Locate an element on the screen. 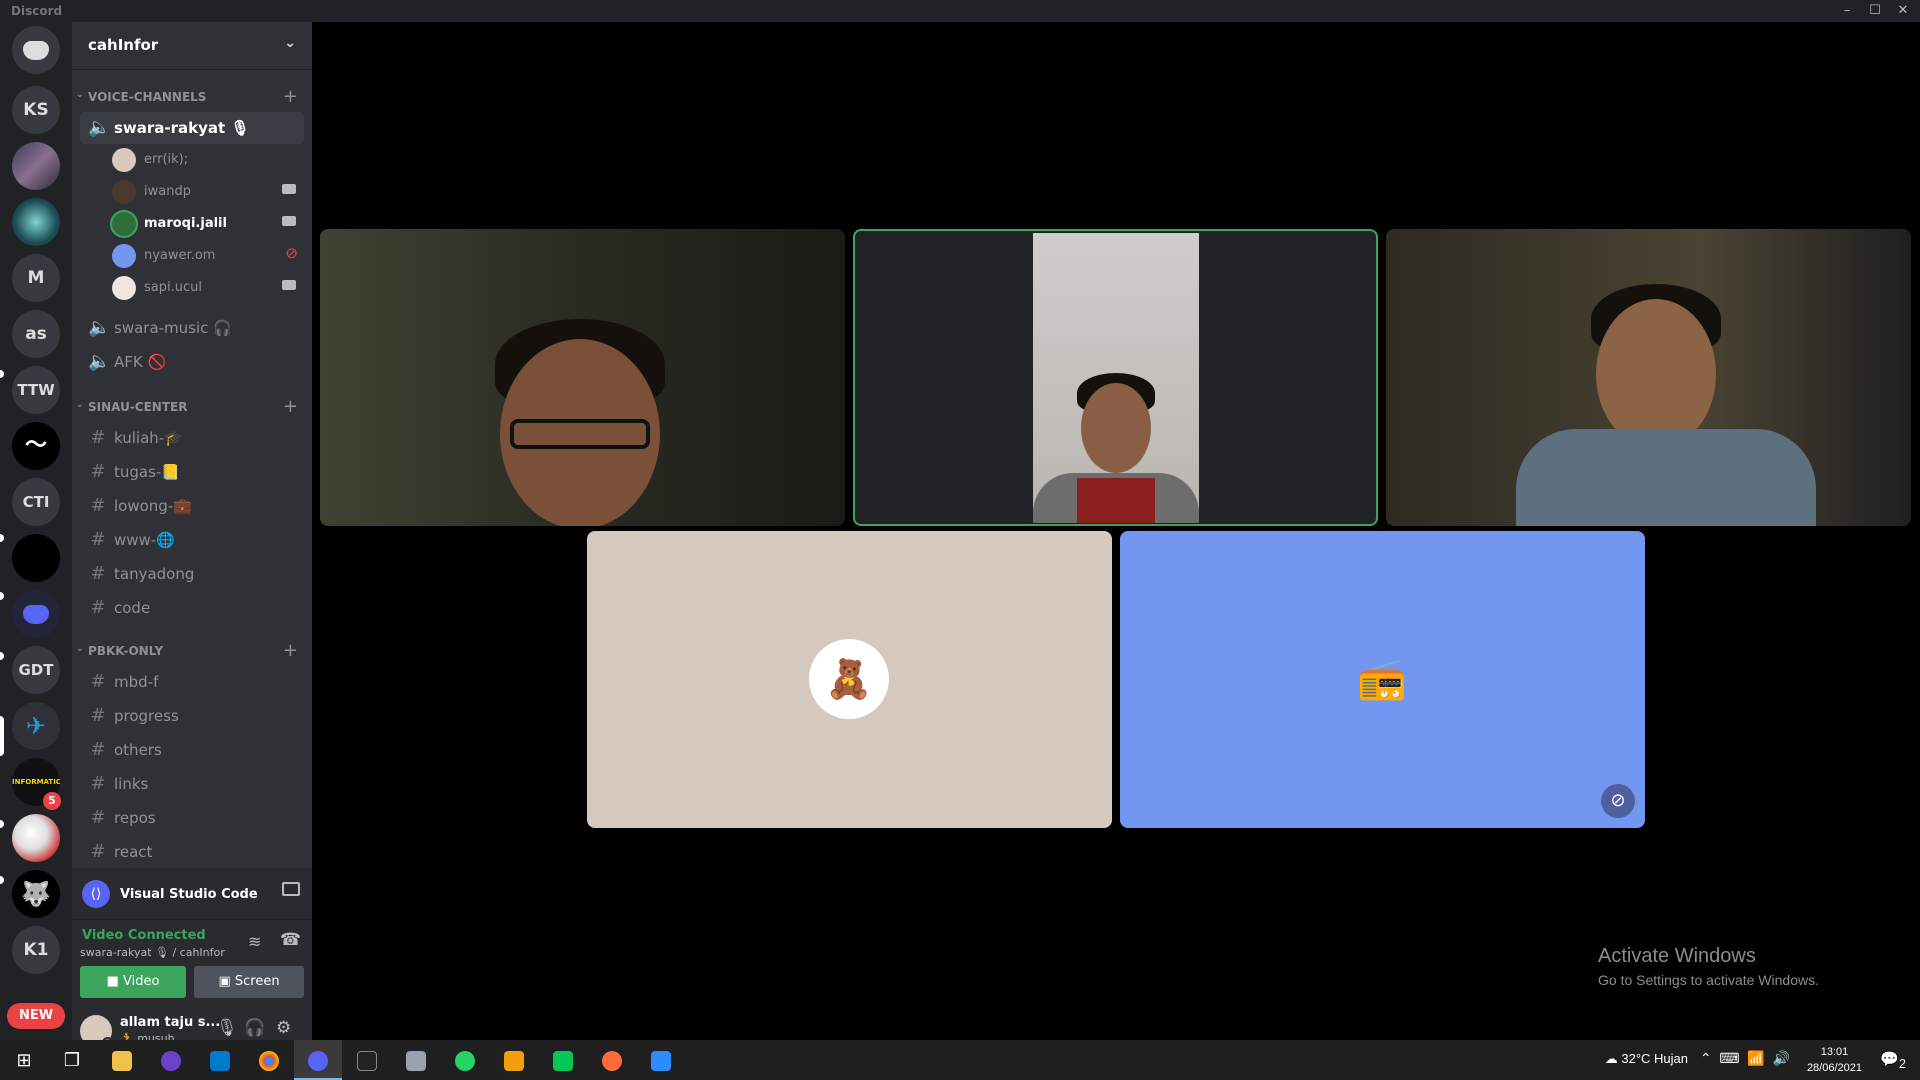  server-icon-image: ✈ is located at coordinates (36, 726).